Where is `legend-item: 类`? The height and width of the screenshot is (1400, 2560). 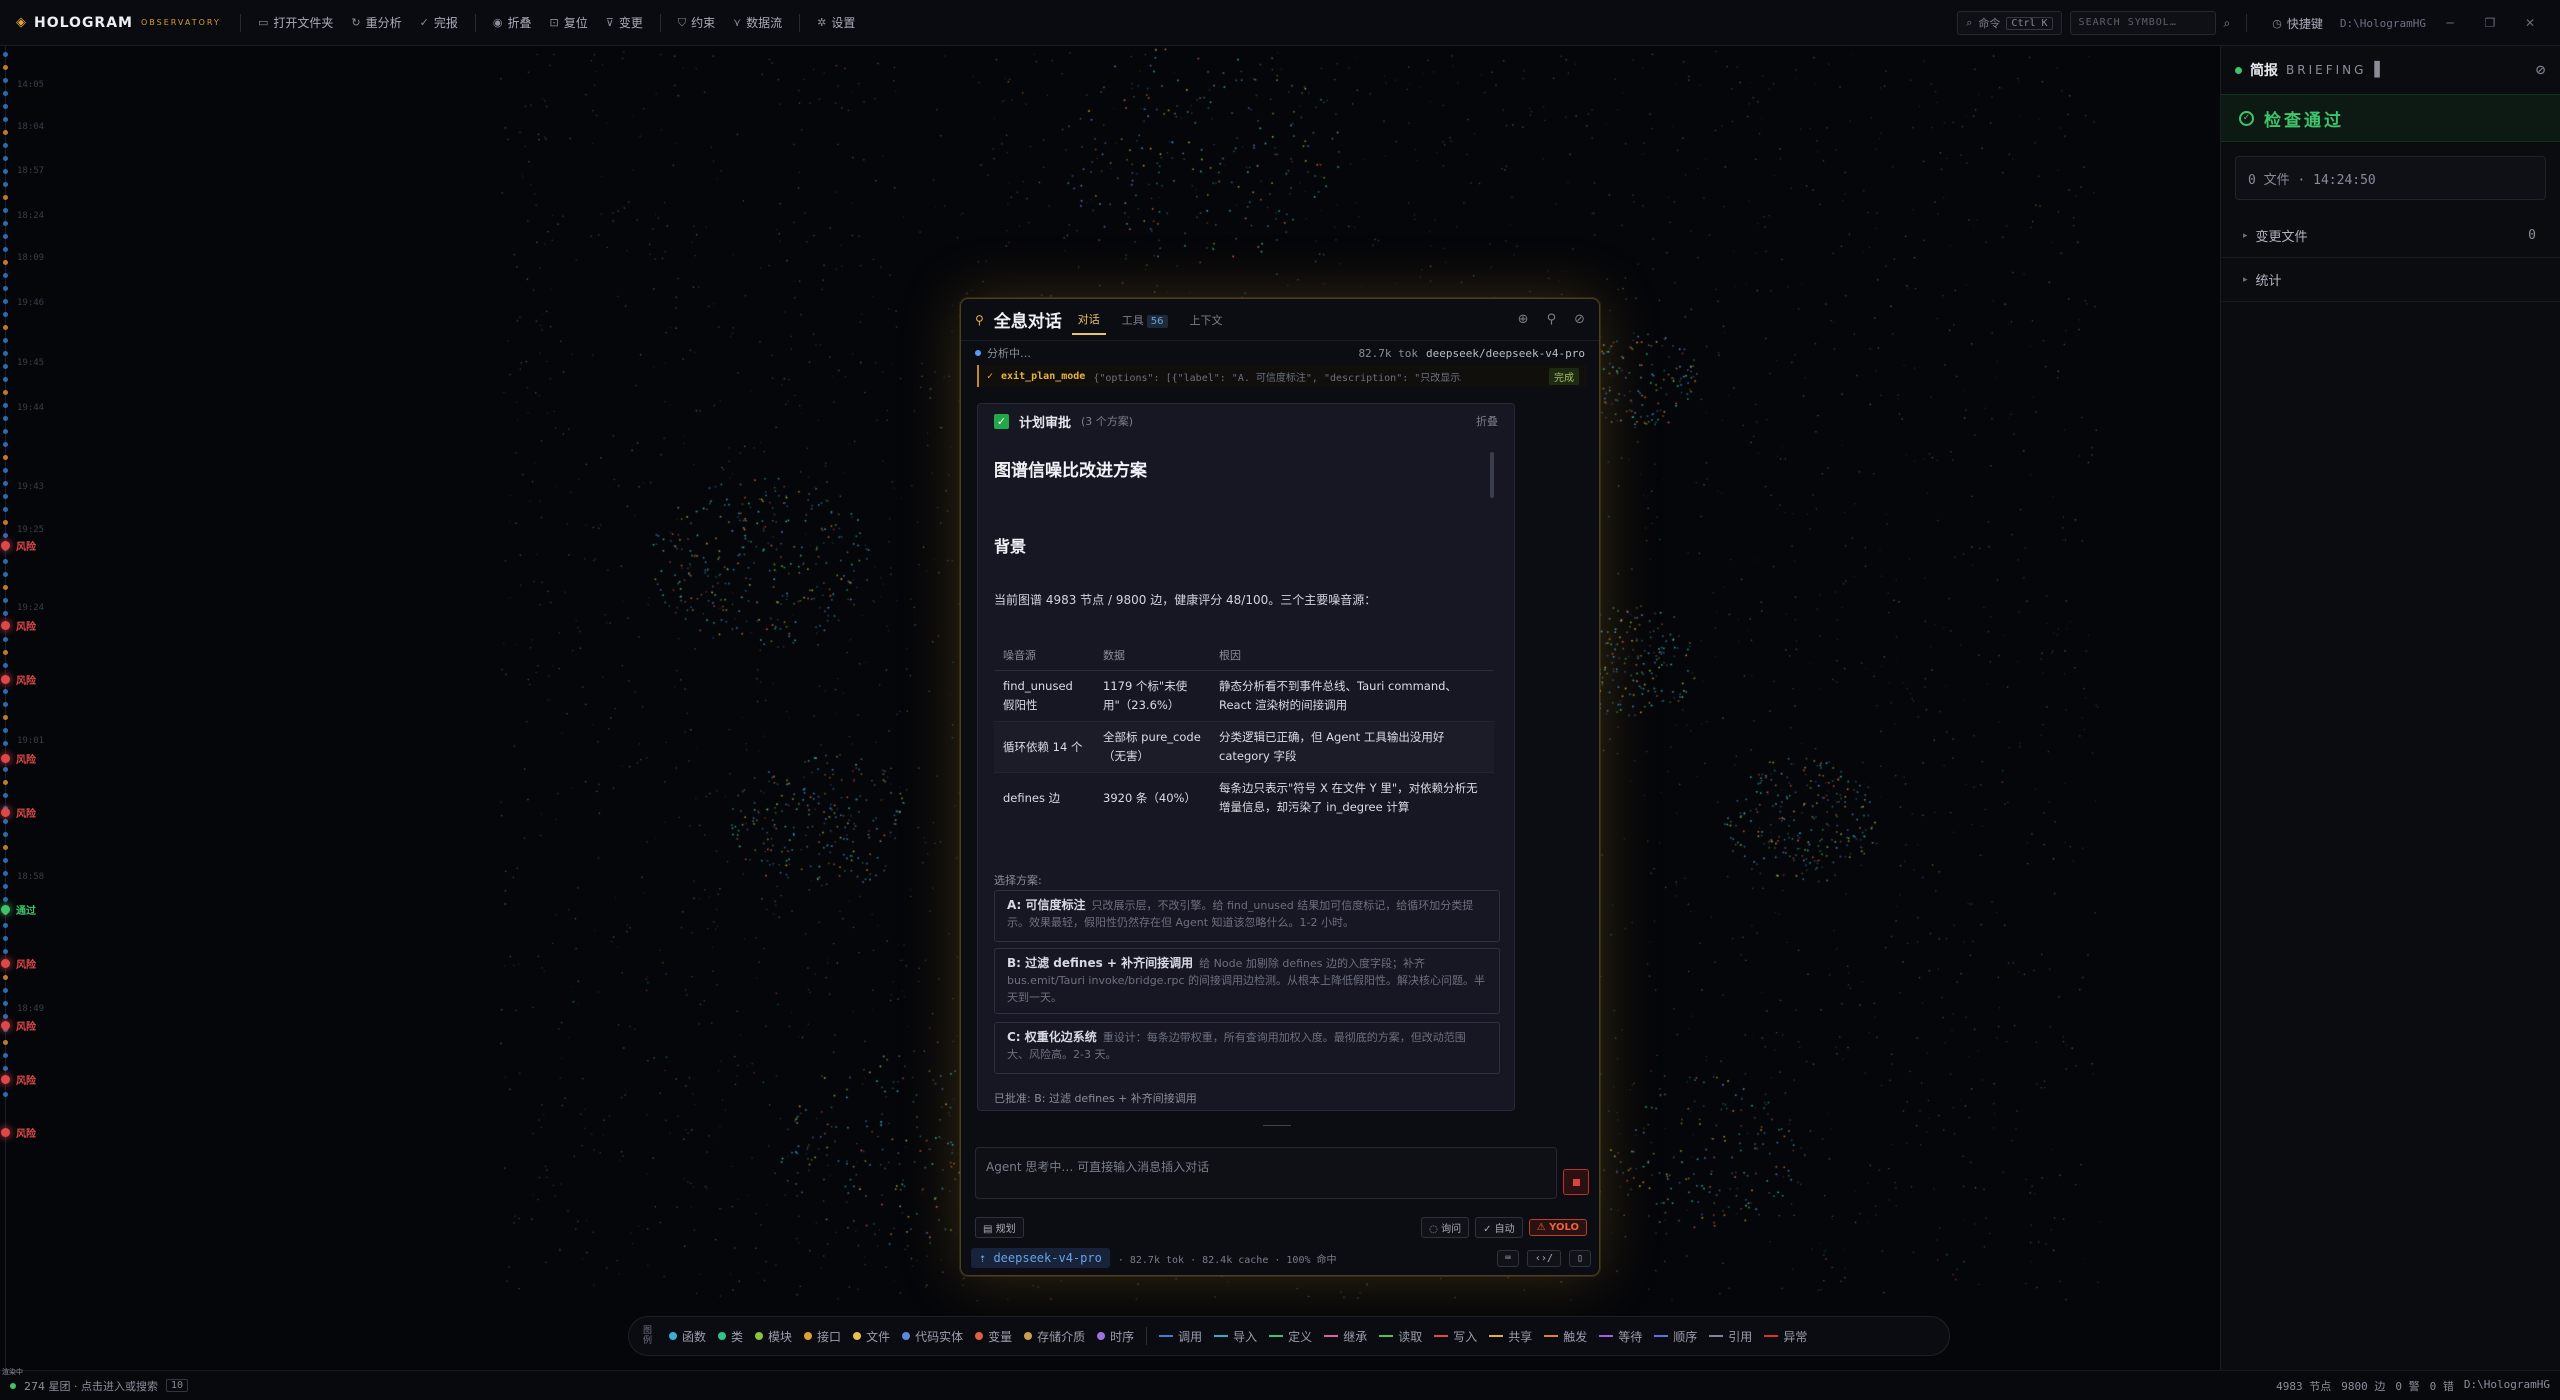
legend-item: 类 is located at coordinates (730, 1336).